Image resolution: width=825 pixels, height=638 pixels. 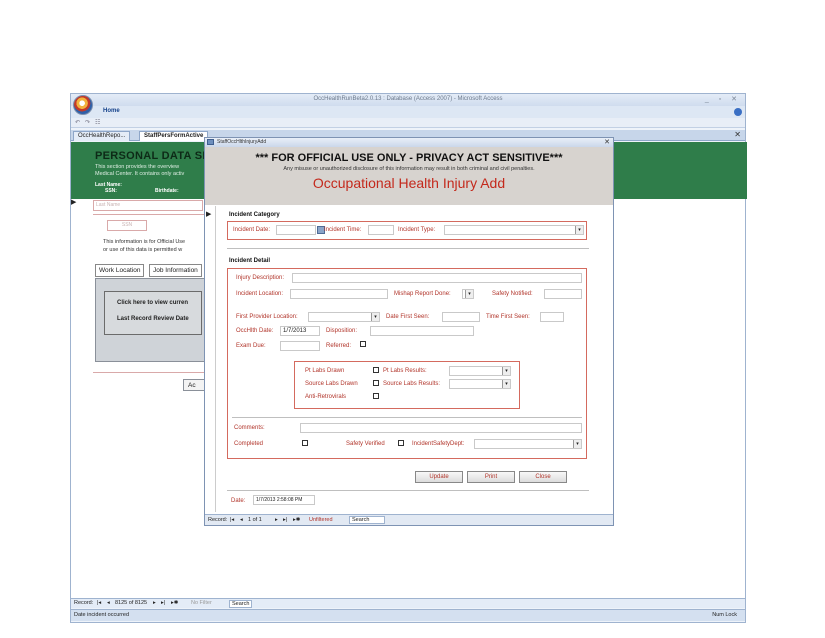 I want to click on tab-home: Home, so click(x=111, y=111).